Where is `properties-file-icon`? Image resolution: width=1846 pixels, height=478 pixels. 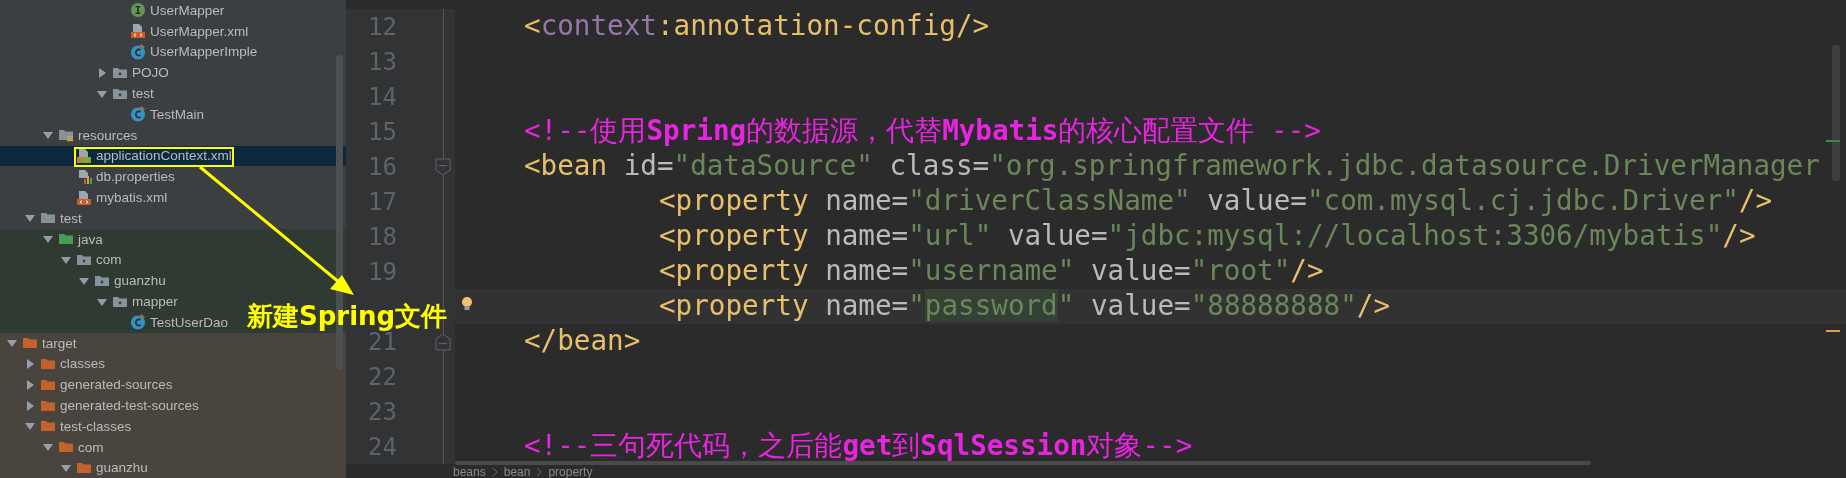
properties-file-icon is located at coordinates (84, 176).